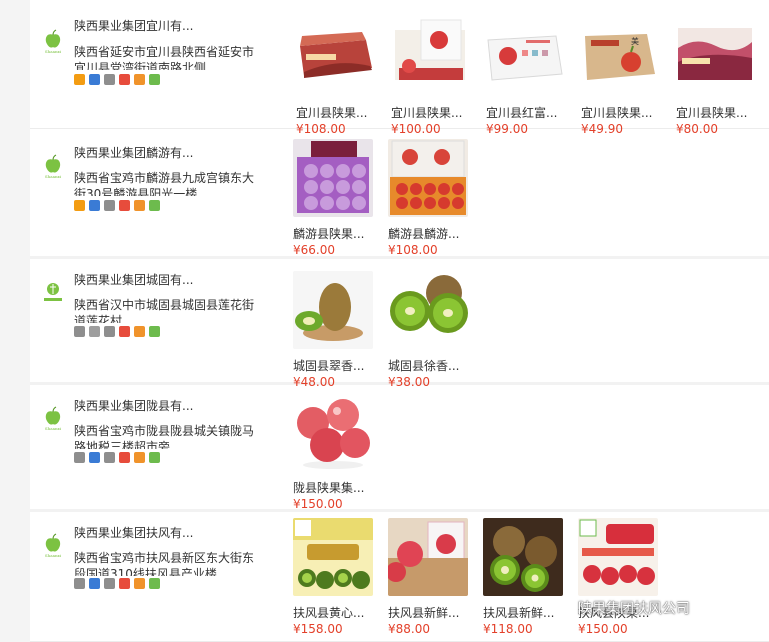  What do you see at coordinates (164, 57) in the screenshot?
I see `store-address: 陕西省延安市宜川县陕西省延安市宜川县党湾街道南路北侧` at bounding box center [164, 57].